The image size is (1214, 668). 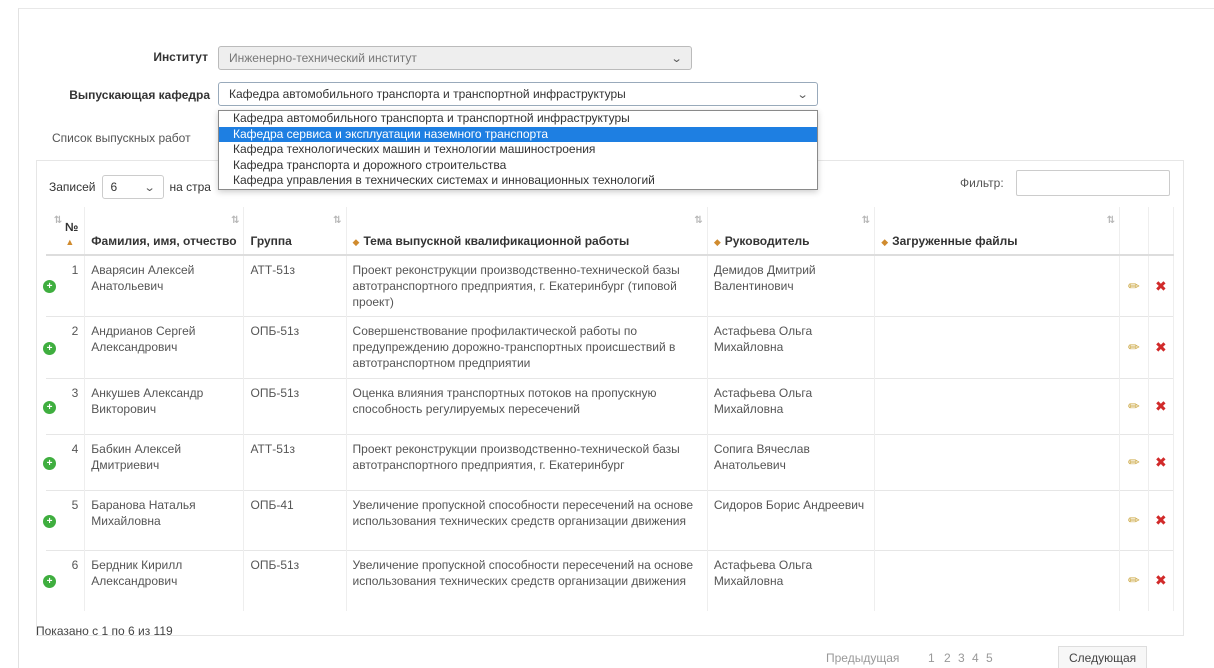 I want to click on col-header-group: ⇅ Группа, so click(x=295, y=231).